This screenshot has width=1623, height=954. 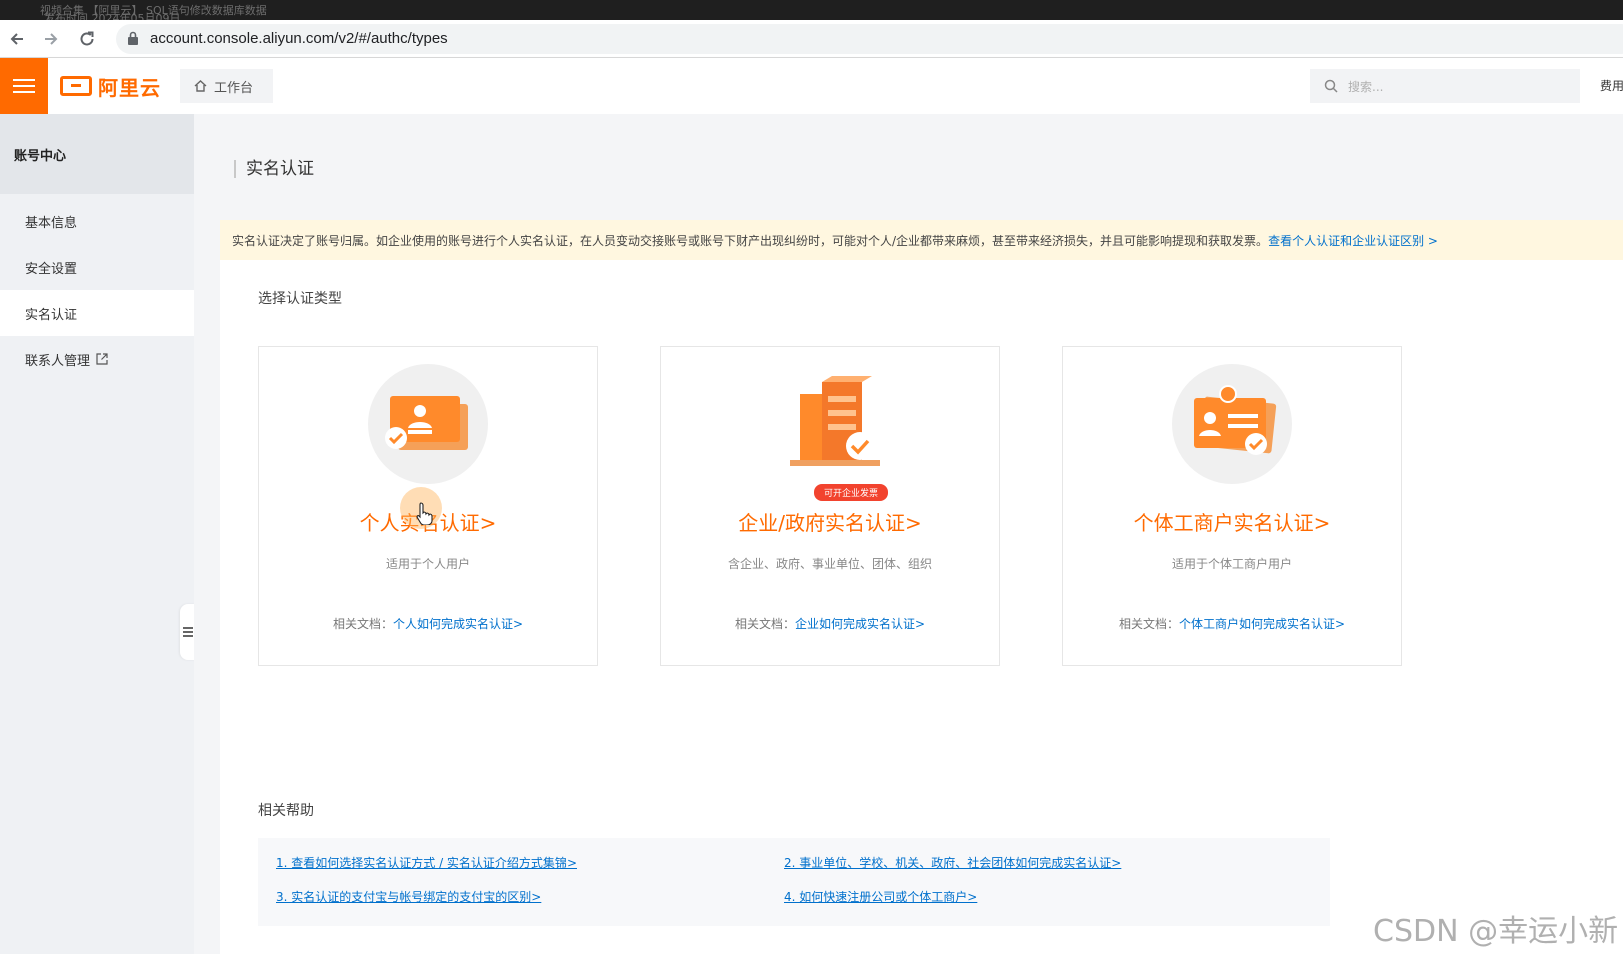 What do you see at coordinates (300, 299) in the screenshot?
I see `choose-type-label: 选择认证类型` at bounding box center [300, 299].